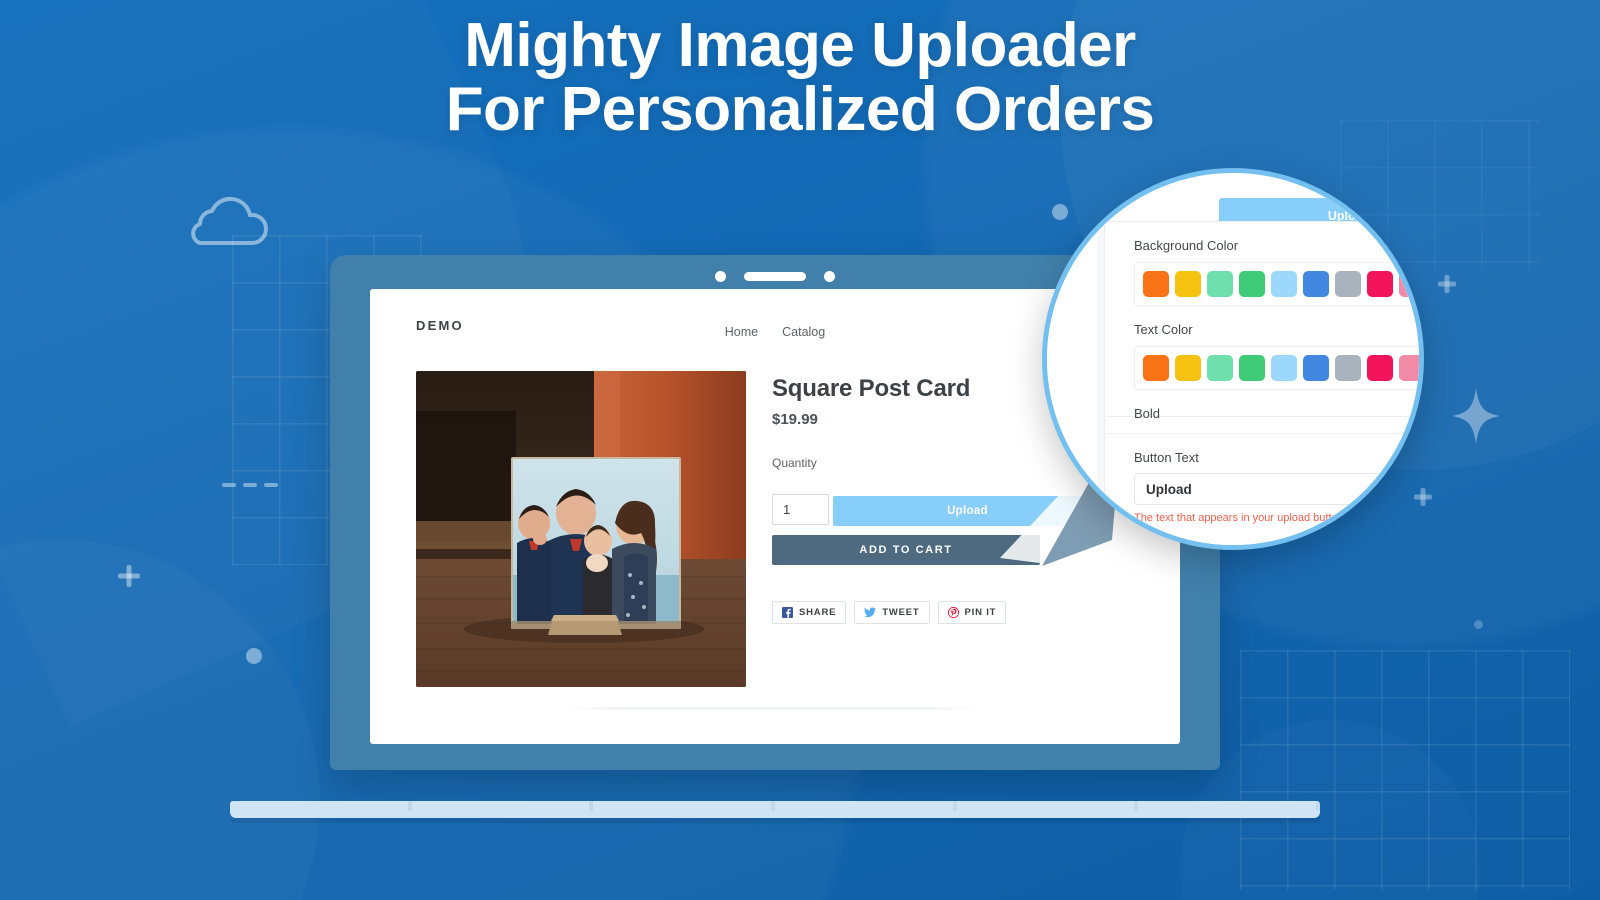 The image size is (1600, 900). I want to click on nav-item-home: Home, so click(741, 332).